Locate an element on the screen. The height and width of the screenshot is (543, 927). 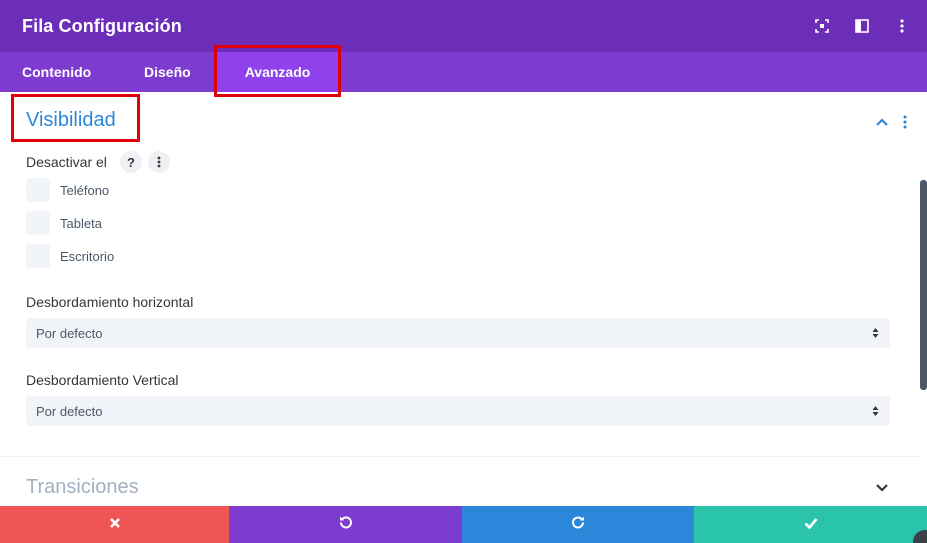
modal-footer is located at coordinates (463, 524).